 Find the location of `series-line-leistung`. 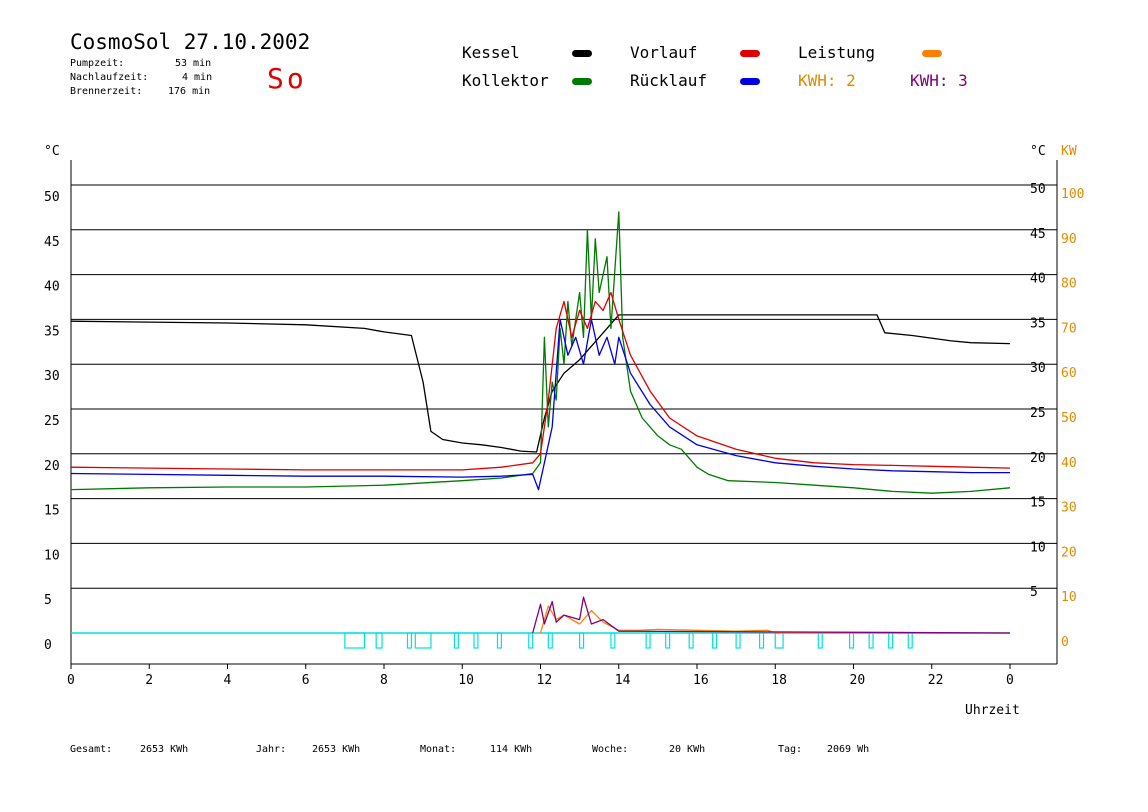

series-line-leistung is located at coordinates (774, 619).